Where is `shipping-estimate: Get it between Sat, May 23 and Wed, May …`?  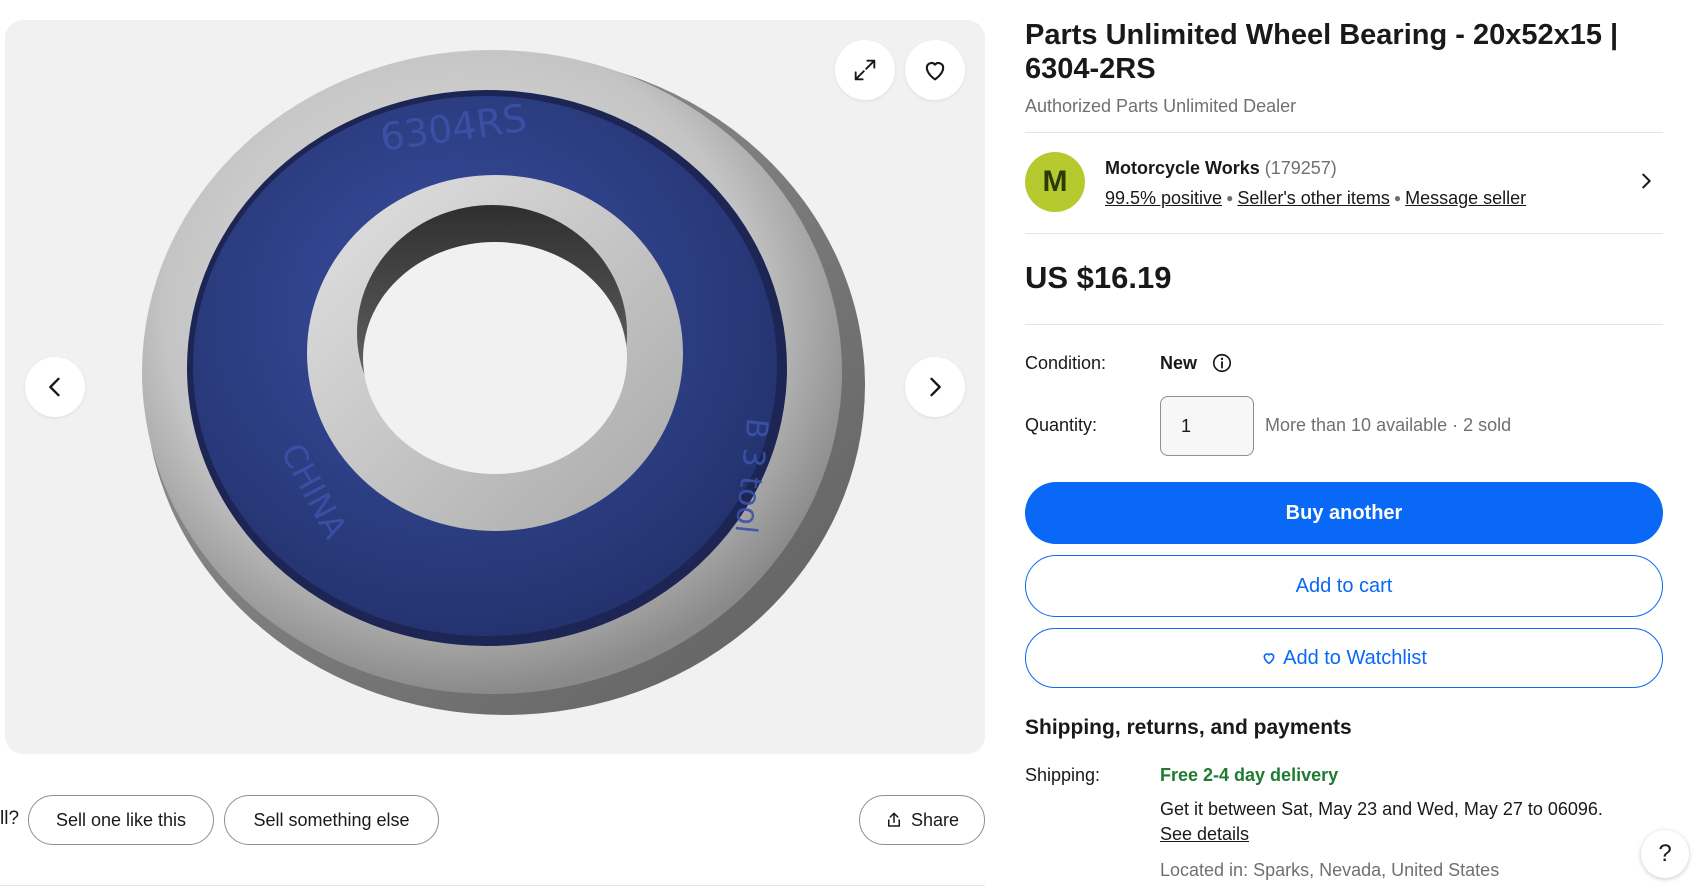
shipping-estimate: Get it between Sat, May 23 and Wed, May … is located at coordinates (1381, 809).